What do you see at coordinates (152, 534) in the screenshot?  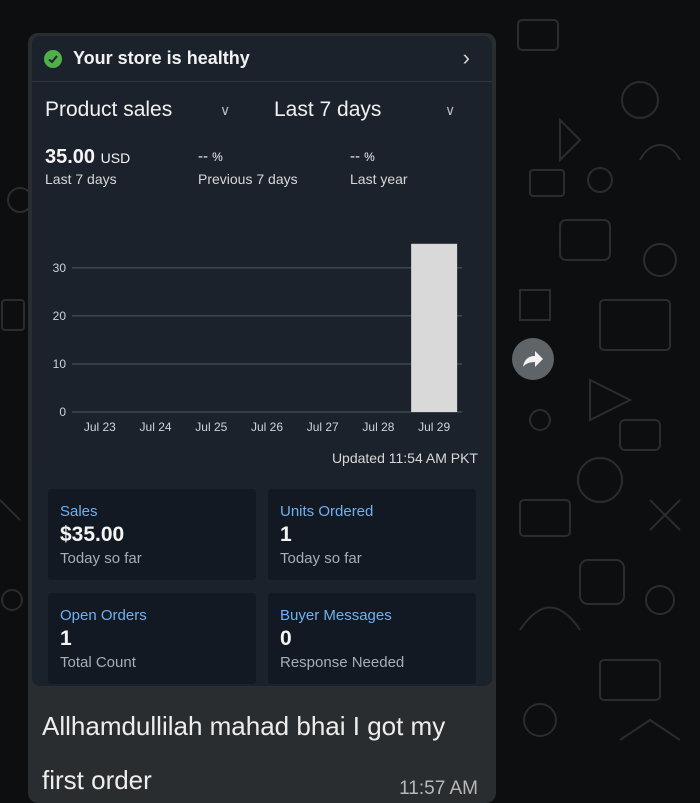 I see `sales-tile: Sales $35.00 Today so far` at bounding box center [152, 534].